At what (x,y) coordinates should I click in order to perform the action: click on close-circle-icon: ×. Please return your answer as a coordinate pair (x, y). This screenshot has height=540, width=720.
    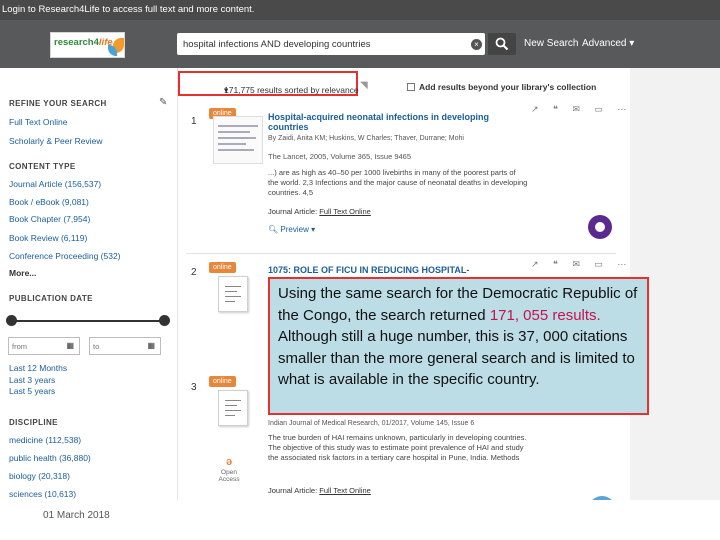
    Looking at the image, I should click on (476, 44).